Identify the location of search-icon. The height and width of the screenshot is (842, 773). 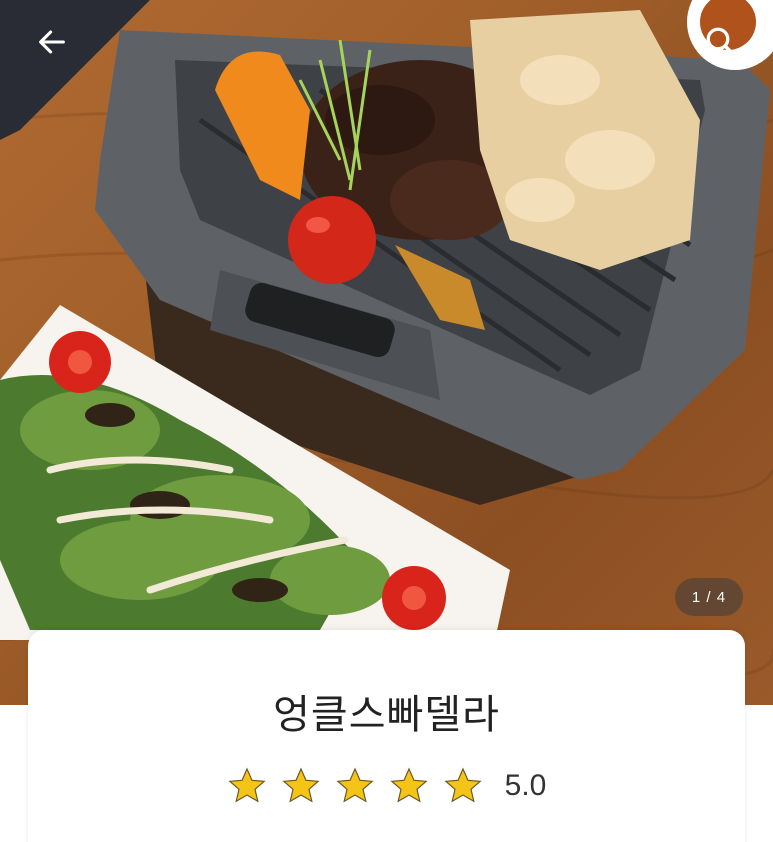
(721, 42).